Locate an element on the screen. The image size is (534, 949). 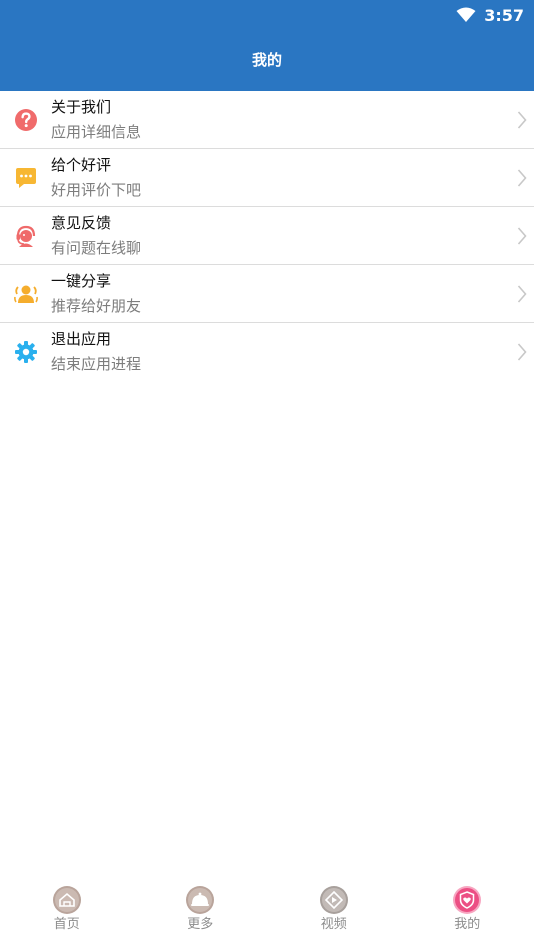
app-header: 3:57 我的 is located at coordinates (267, 45).